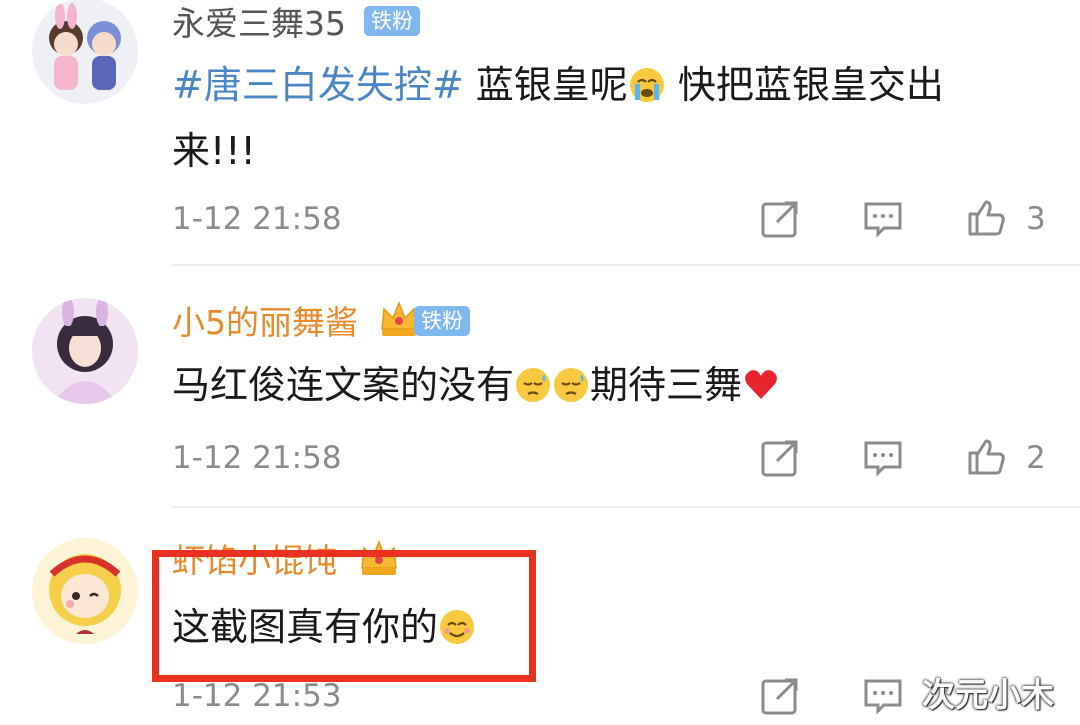  What do you see at coordinates (1036, 219) in the screenshot?
I see `like-count: 3` at bounding box center [1036, 219].